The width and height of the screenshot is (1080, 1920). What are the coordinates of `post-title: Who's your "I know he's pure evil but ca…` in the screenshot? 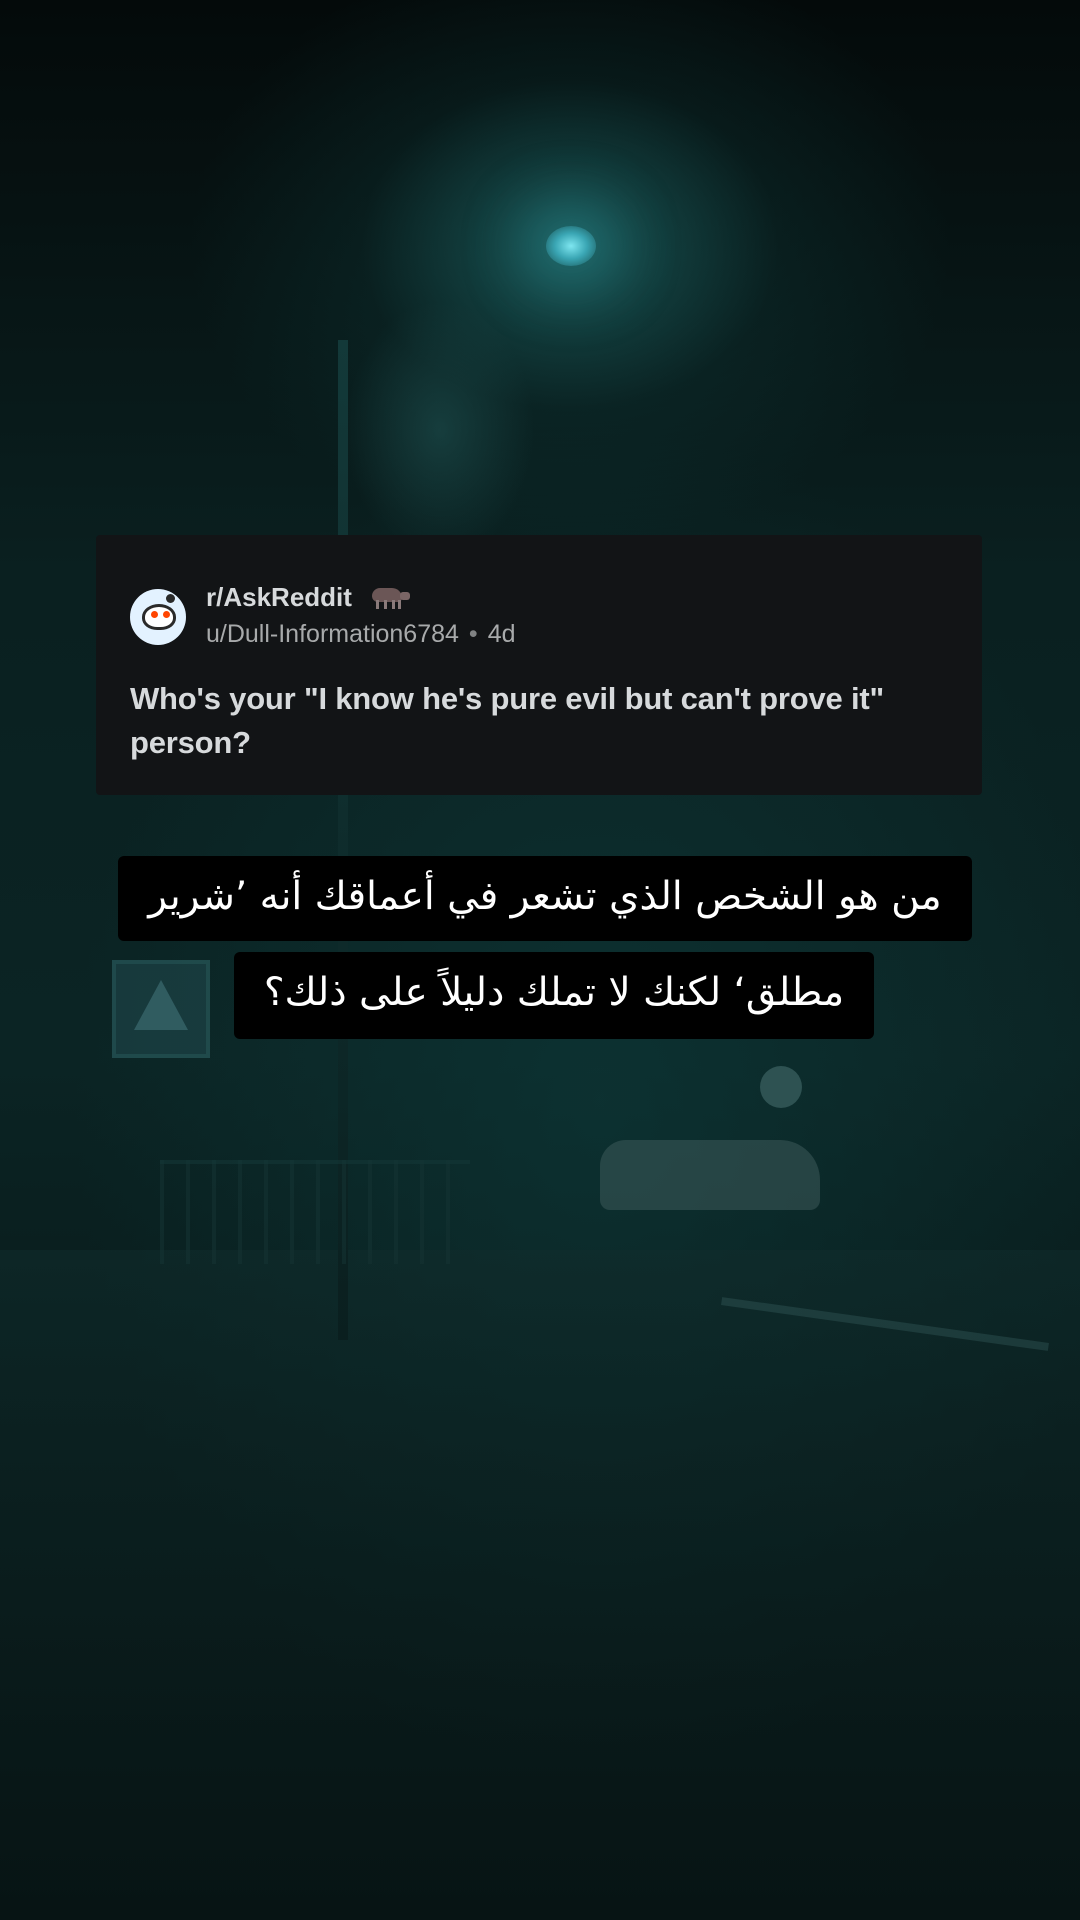 It's located at (539, 721).